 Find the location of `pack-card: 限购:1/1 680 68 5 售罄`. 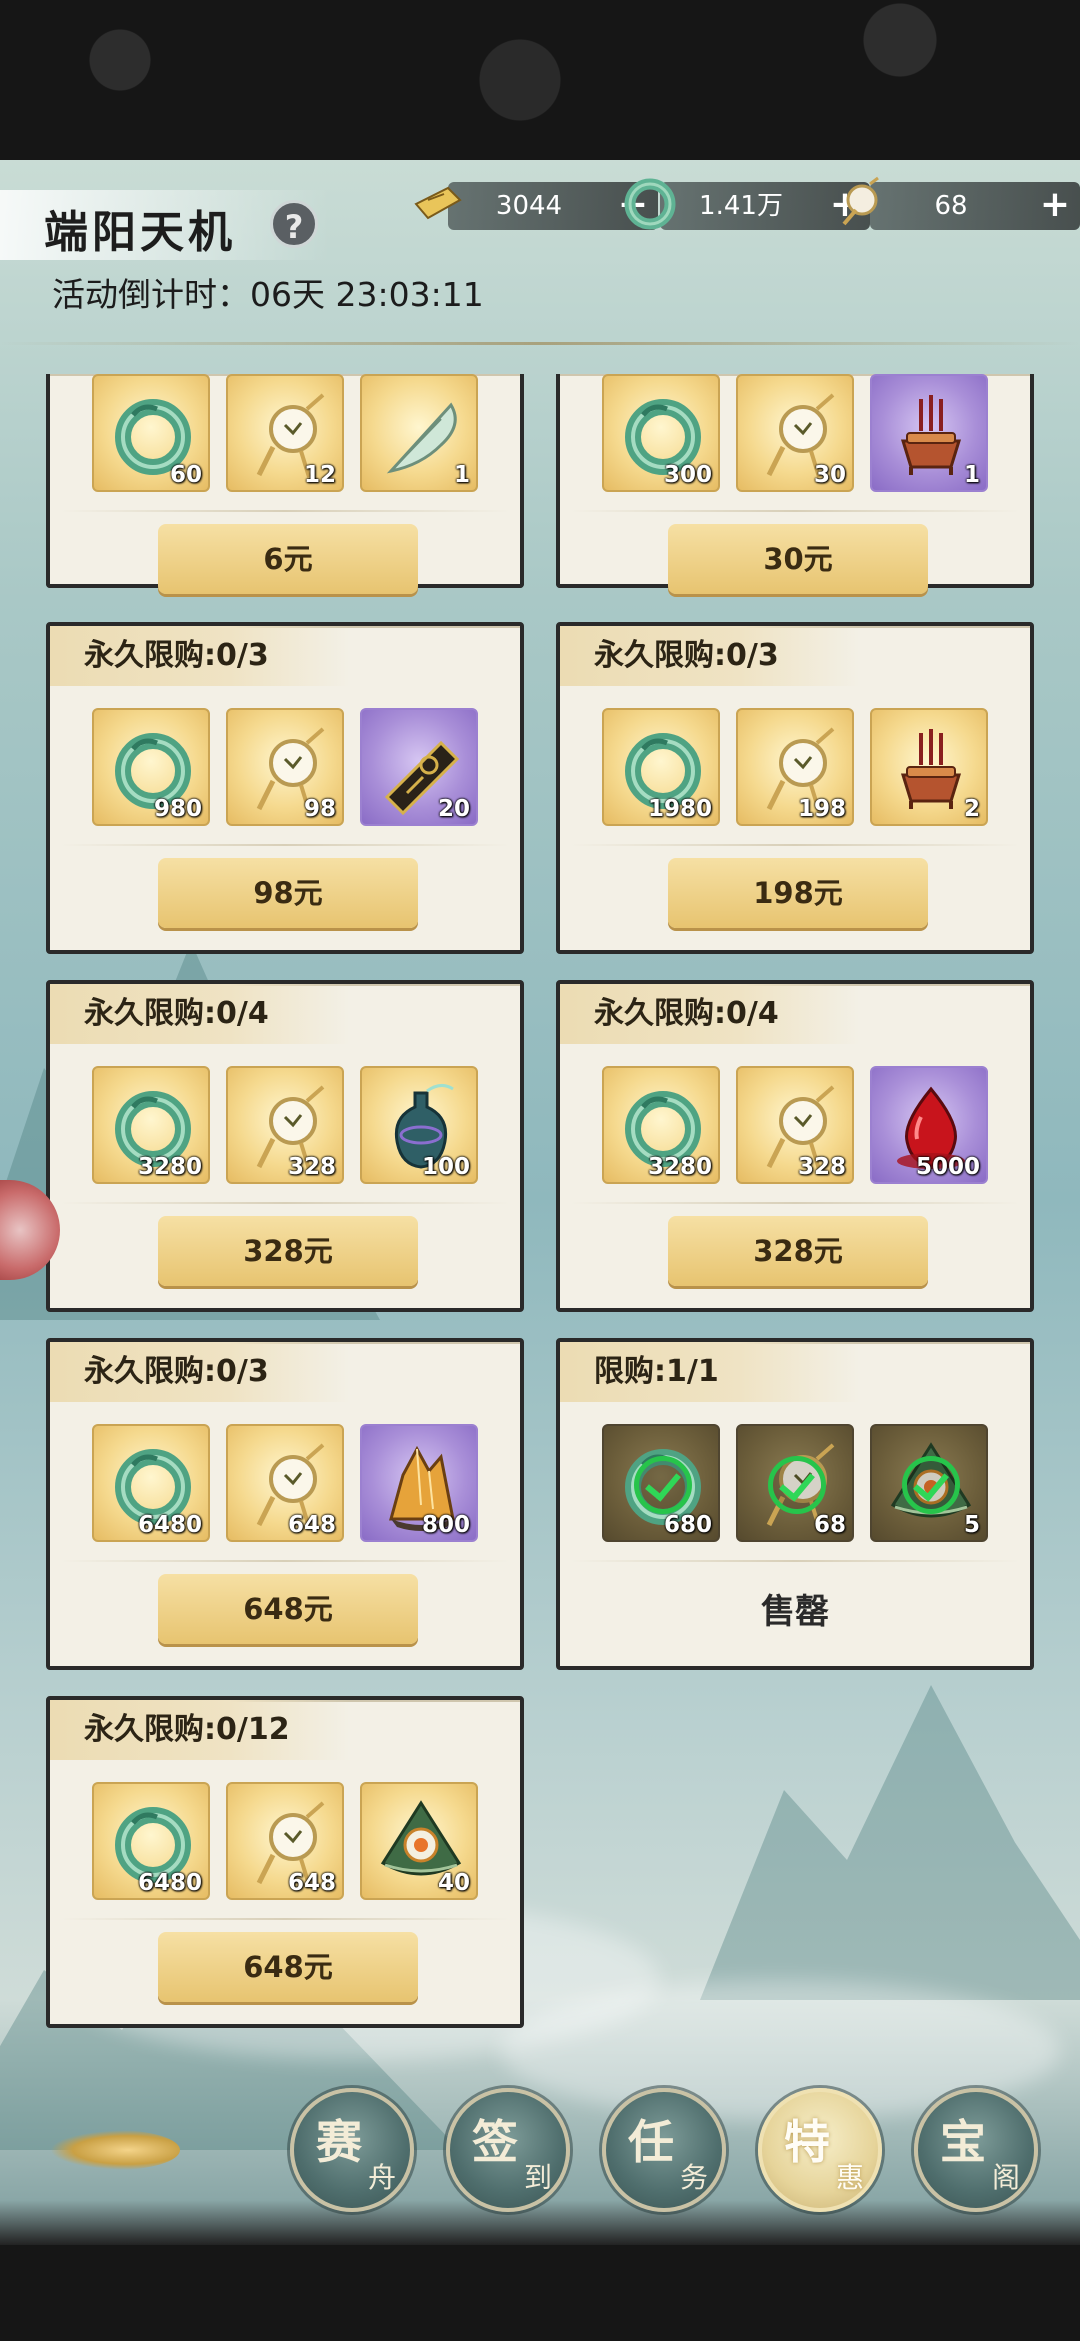

pack-card: 限购:1/1 680 68 5 售罄 is located at coordinates (795, 1504).